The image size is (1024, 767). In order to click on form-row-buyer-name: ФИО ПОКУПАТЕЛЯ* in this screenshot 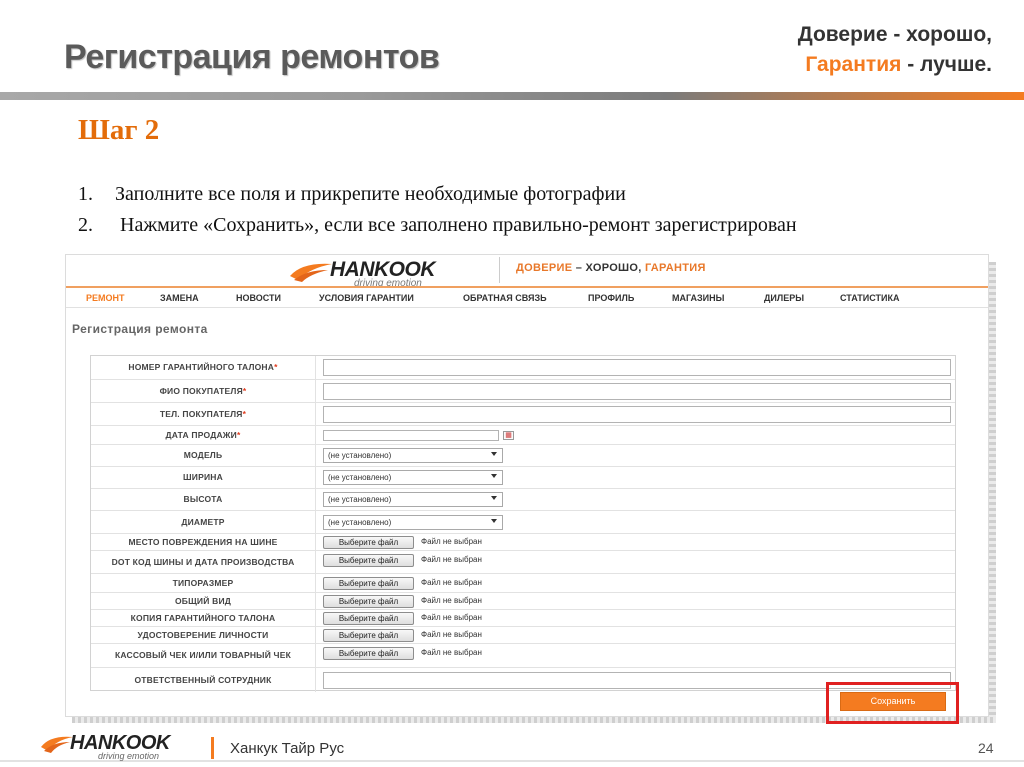, I will do `click(523, 391)`.